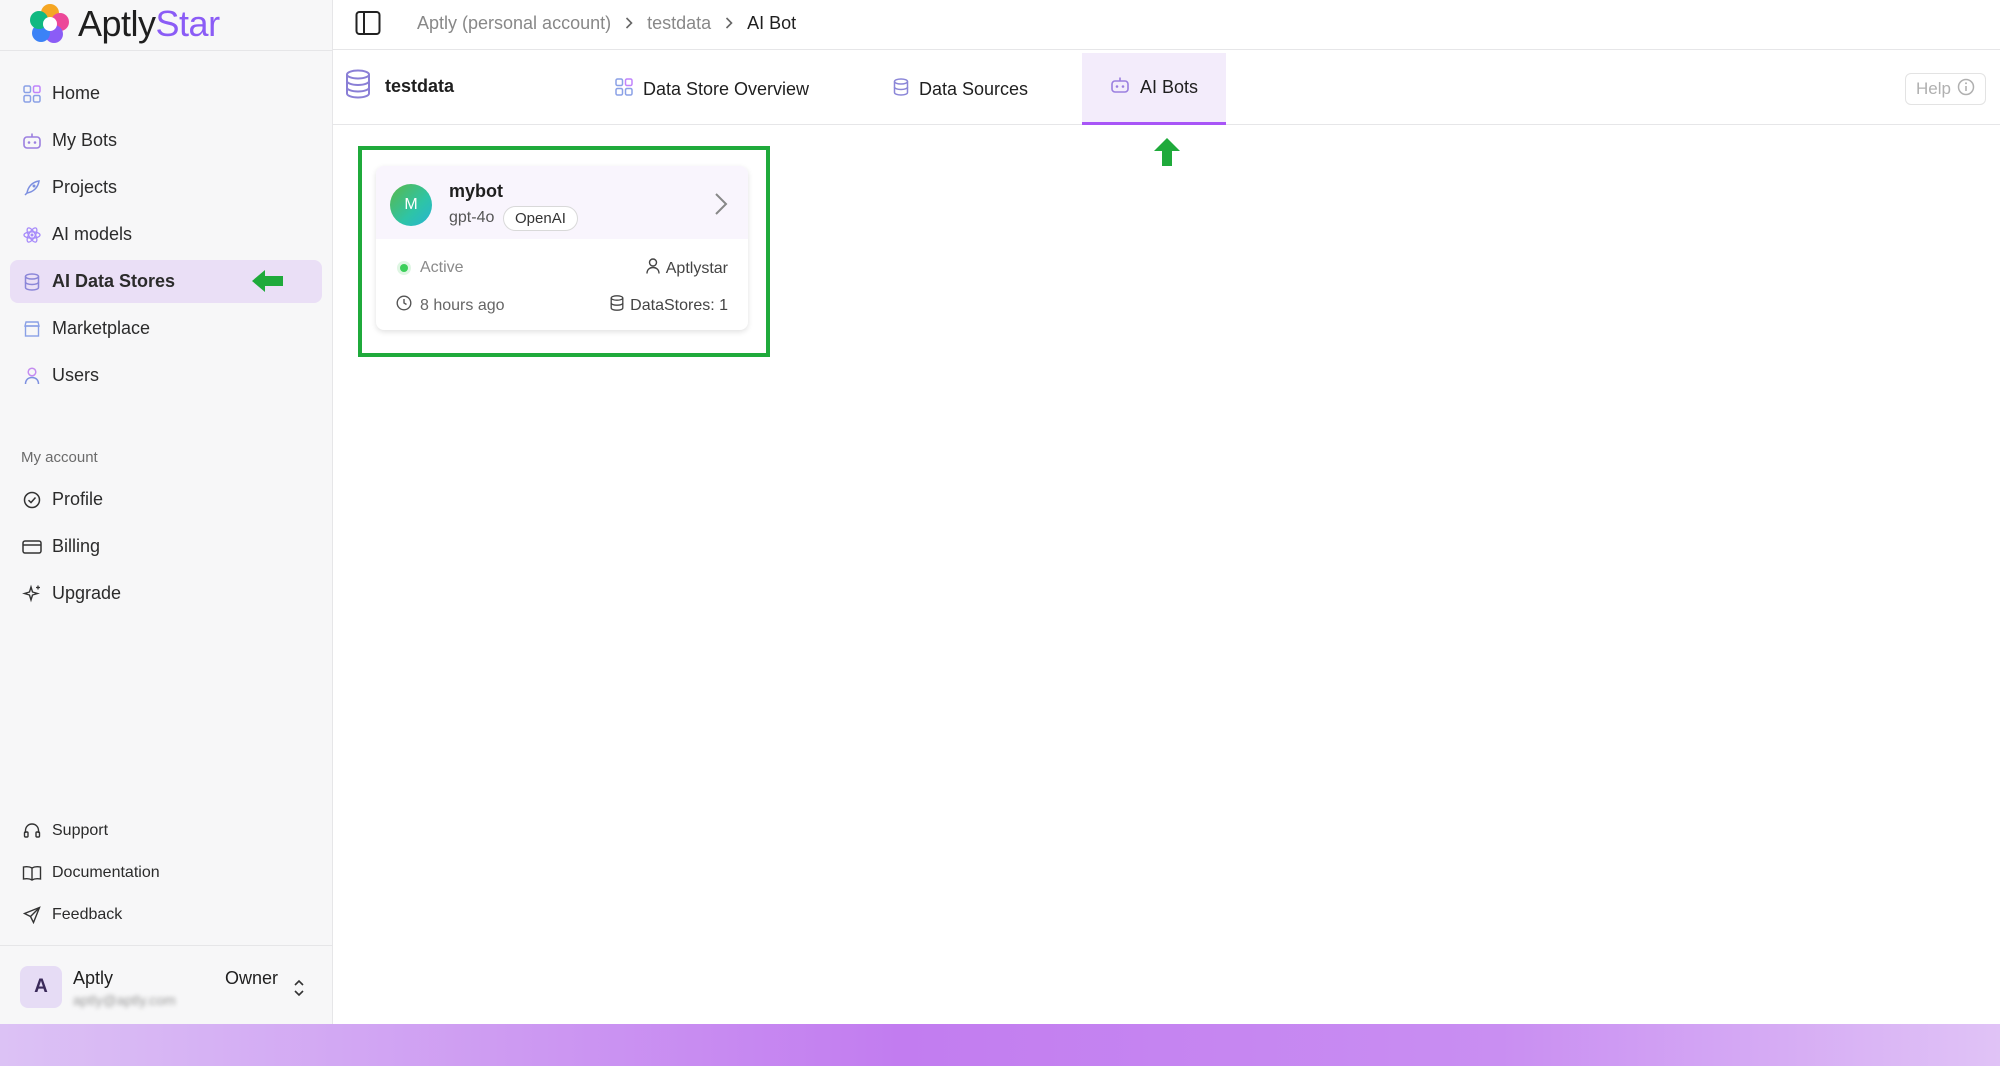 This screenshot has width=2000, height=1066. What do you see at coordinates (92, 234) in the screenshot?
I see `sidebar-item-label: AI models` at bounding box center [92, 234].